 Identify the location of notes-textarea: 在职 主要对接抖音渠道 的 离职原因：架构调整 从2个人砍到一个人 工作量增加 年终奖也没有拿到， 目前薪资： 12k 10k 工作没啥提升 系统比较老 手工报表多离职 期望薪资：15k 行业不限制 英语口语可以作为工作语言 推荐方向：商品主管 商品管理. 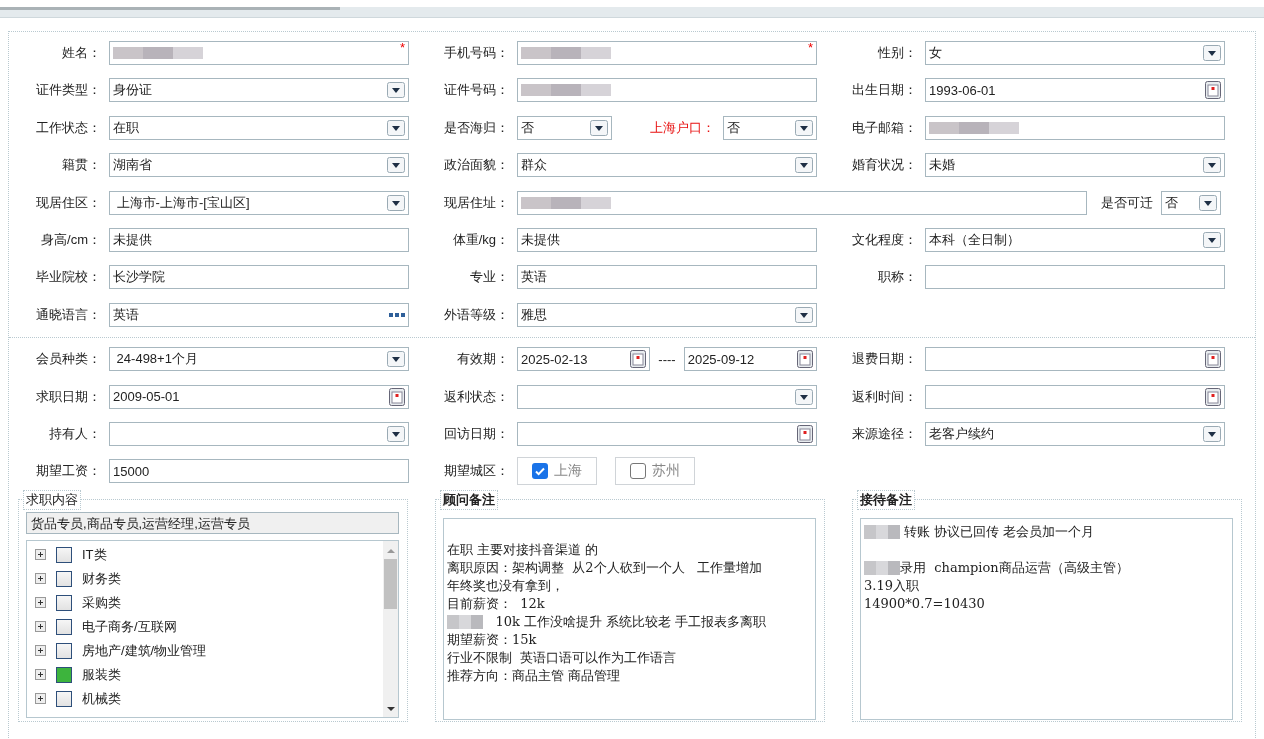
(629, 618).